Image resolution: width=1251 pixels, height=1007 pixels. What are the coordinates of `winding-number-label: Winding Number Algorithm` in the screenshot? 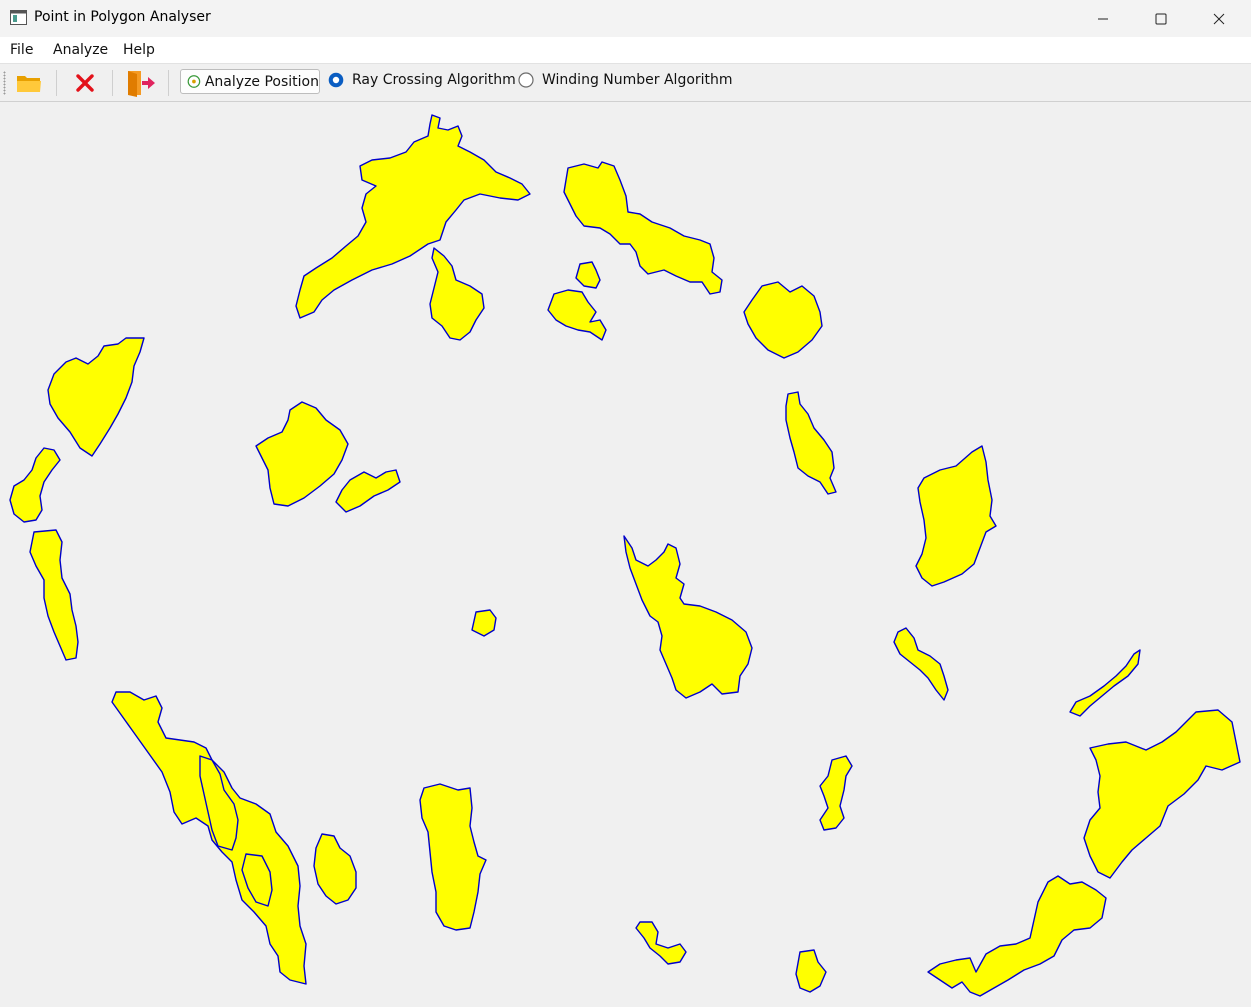 It's located at (637, 80).